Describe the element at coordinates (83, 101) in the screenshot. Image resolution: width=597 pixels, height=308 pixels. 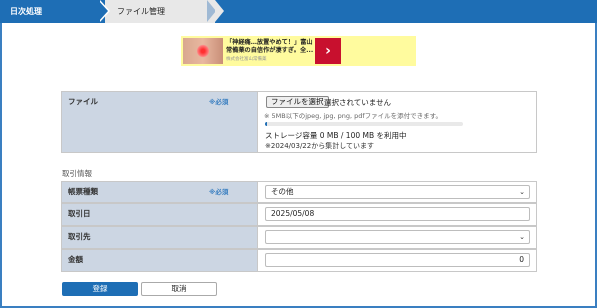
I see `file-label: ファイル` at that location.